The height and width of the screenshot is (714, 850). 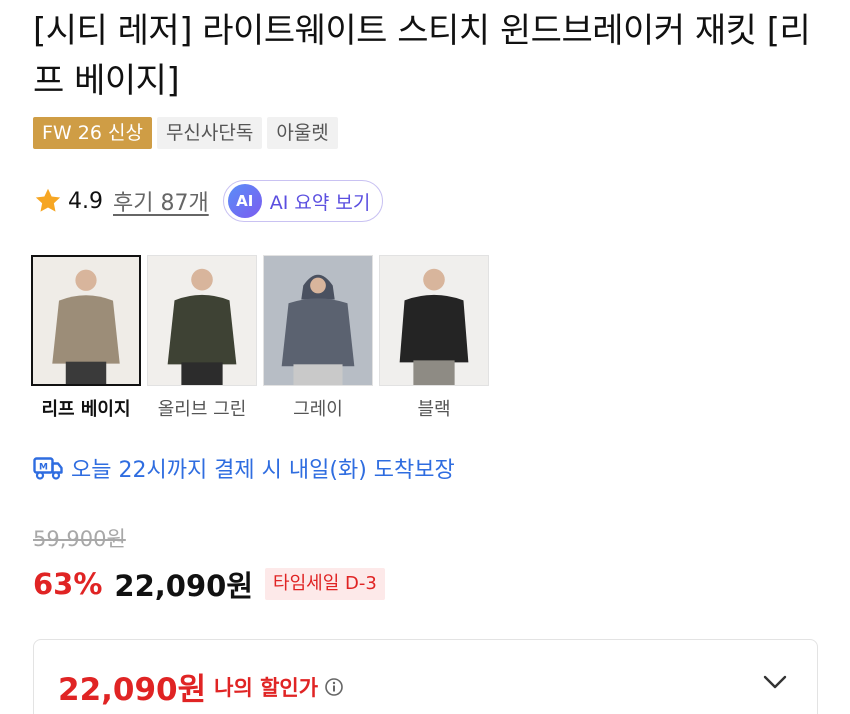 I want to click on chevron-down-icon, so click(x=775, y=682).